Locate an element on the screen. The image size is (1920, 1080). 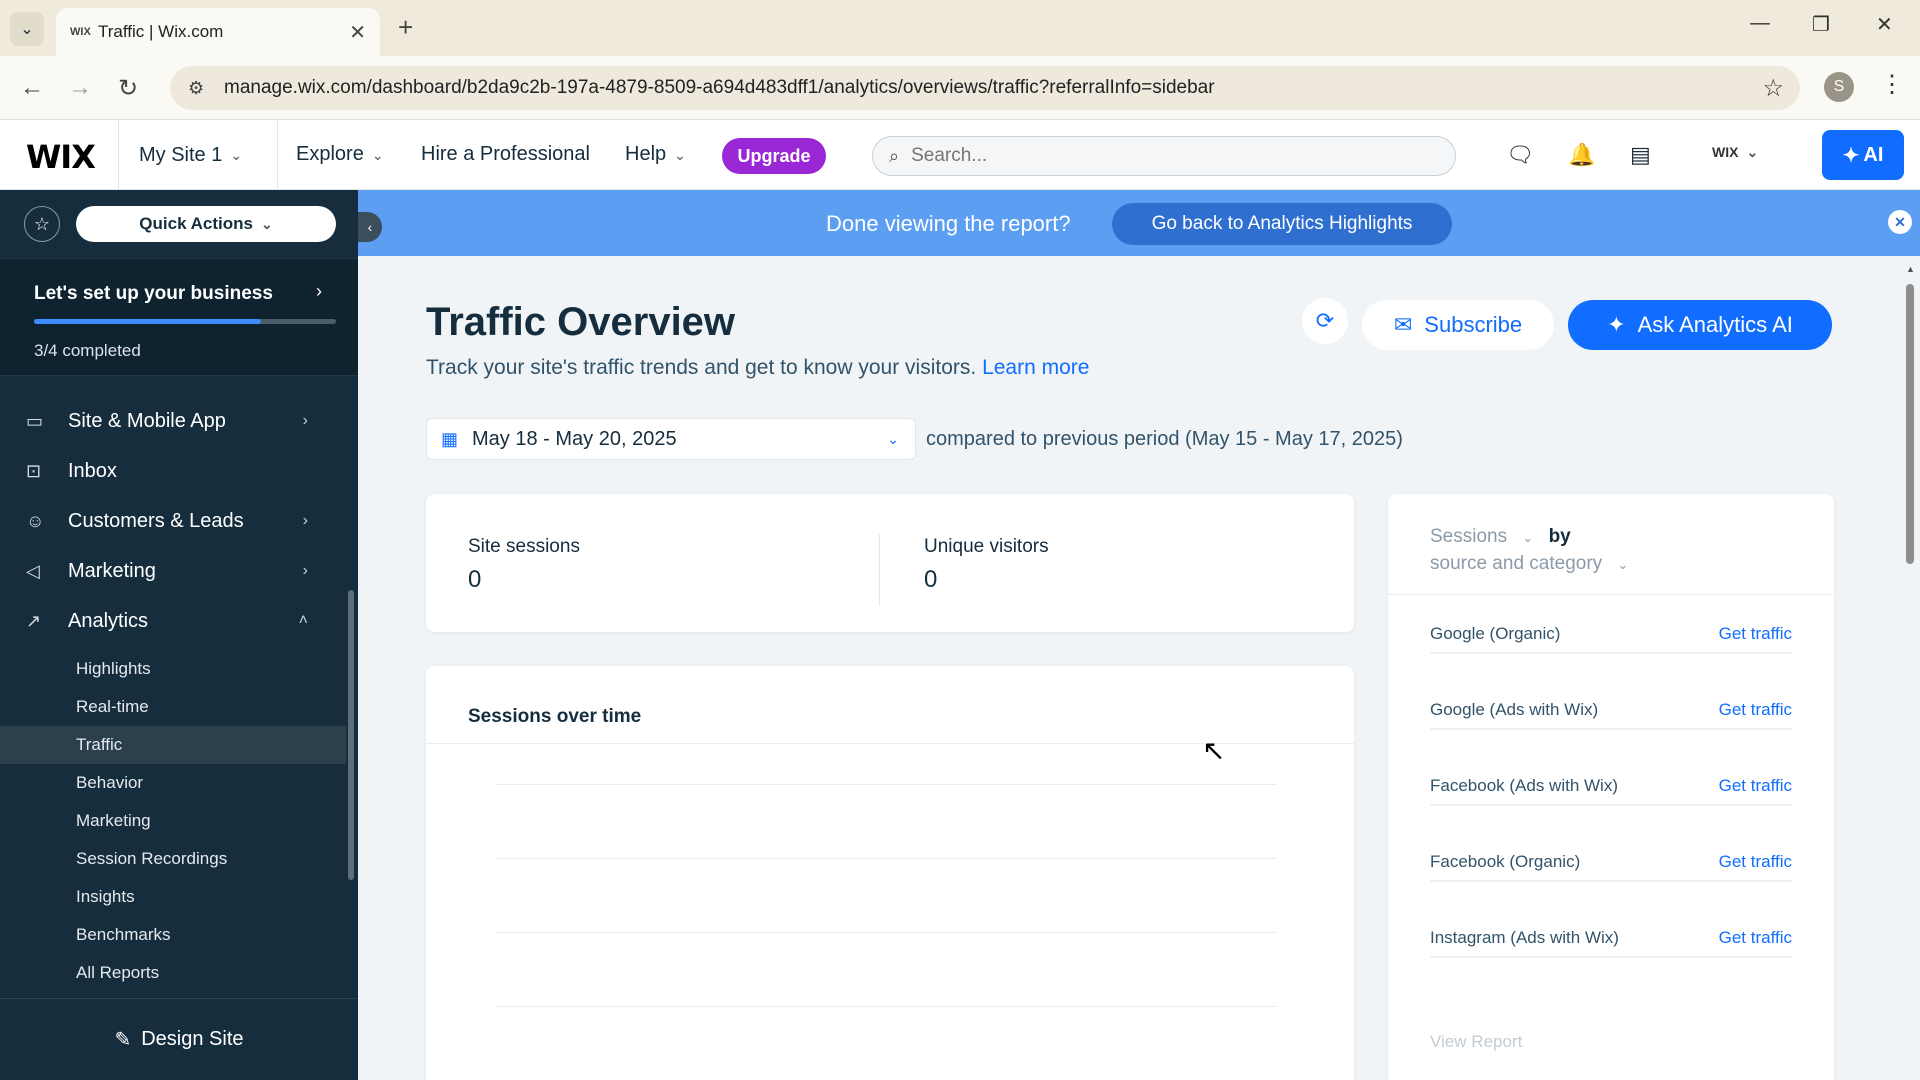
sidebar-subitem-session-recordings: Session Recordings is located at coordinates (173, 859).